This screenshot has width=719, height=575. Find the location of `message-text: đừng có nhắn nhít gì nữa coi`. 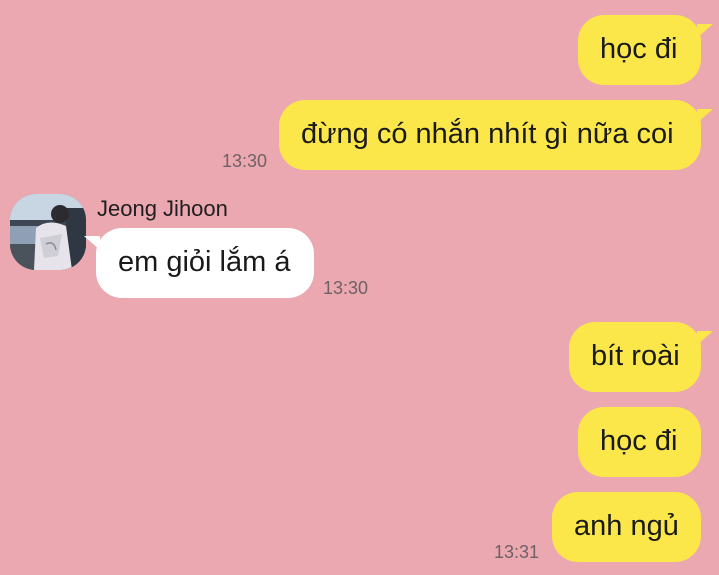

message-text: đừng có nhắn nhít gì nữa coi is located at coordinates (487, 134).